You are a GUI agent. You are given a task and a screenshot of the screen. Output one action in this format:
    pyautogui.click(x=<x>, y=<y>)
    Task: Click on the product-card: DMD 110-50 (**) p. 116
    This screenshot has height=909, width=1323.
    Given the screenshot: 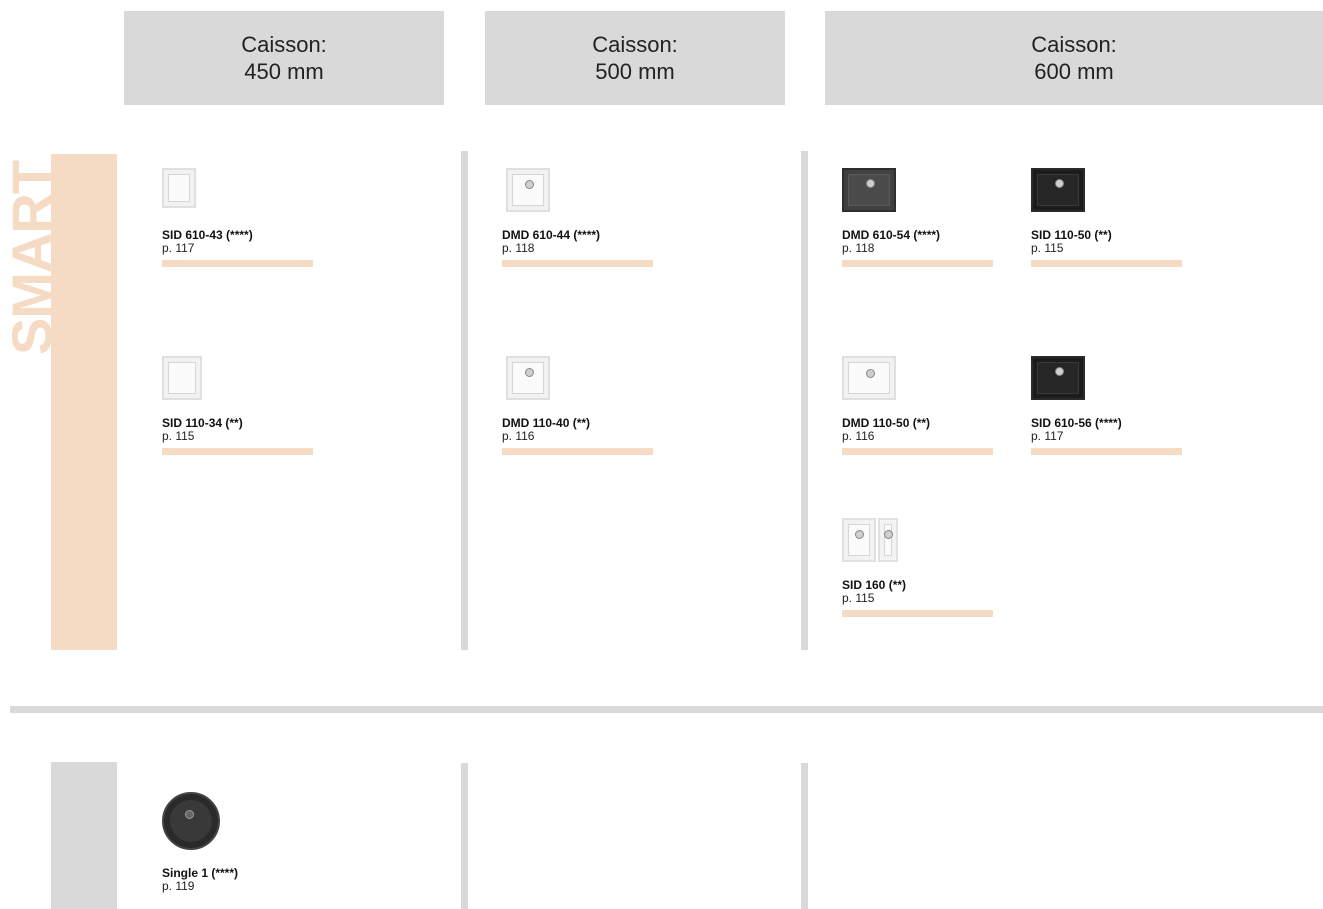 What is the action you would take?
    pyautogui.click(x=918, y=405)
    